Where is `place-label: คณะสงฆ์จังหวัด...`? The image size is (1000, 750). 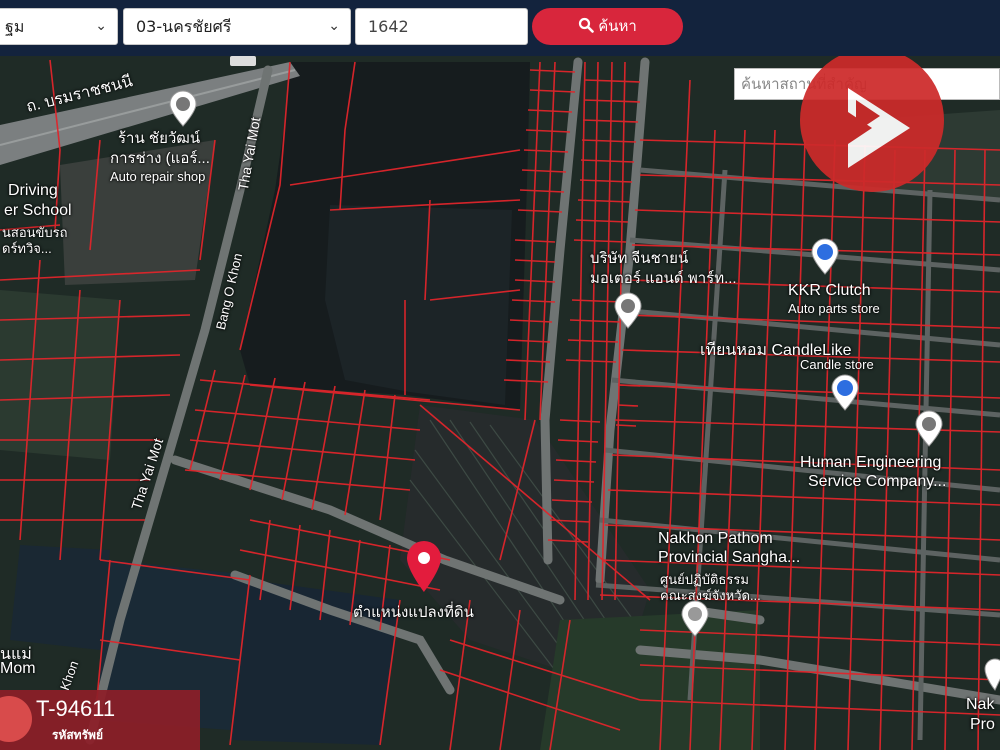
place-label: คณะสงฆ์จังหวัด... is located at coordinates (710, 595).